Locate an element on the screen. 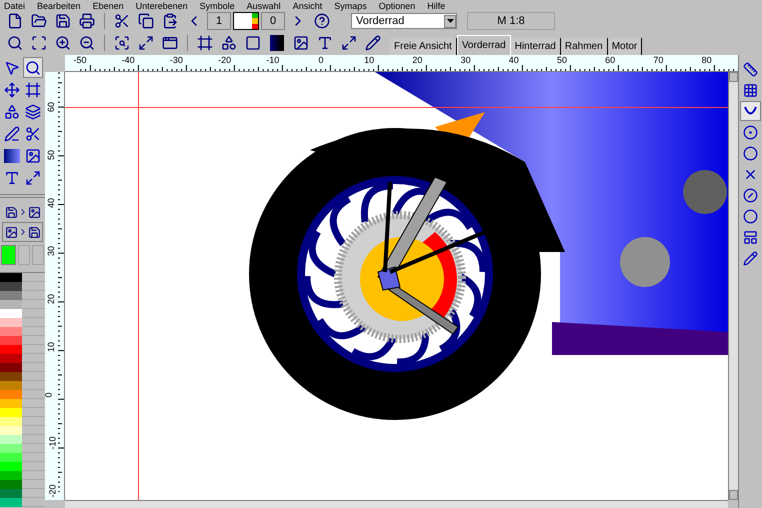 The image size is (762, 508). edit-icon is located at coordinates (12, 134).